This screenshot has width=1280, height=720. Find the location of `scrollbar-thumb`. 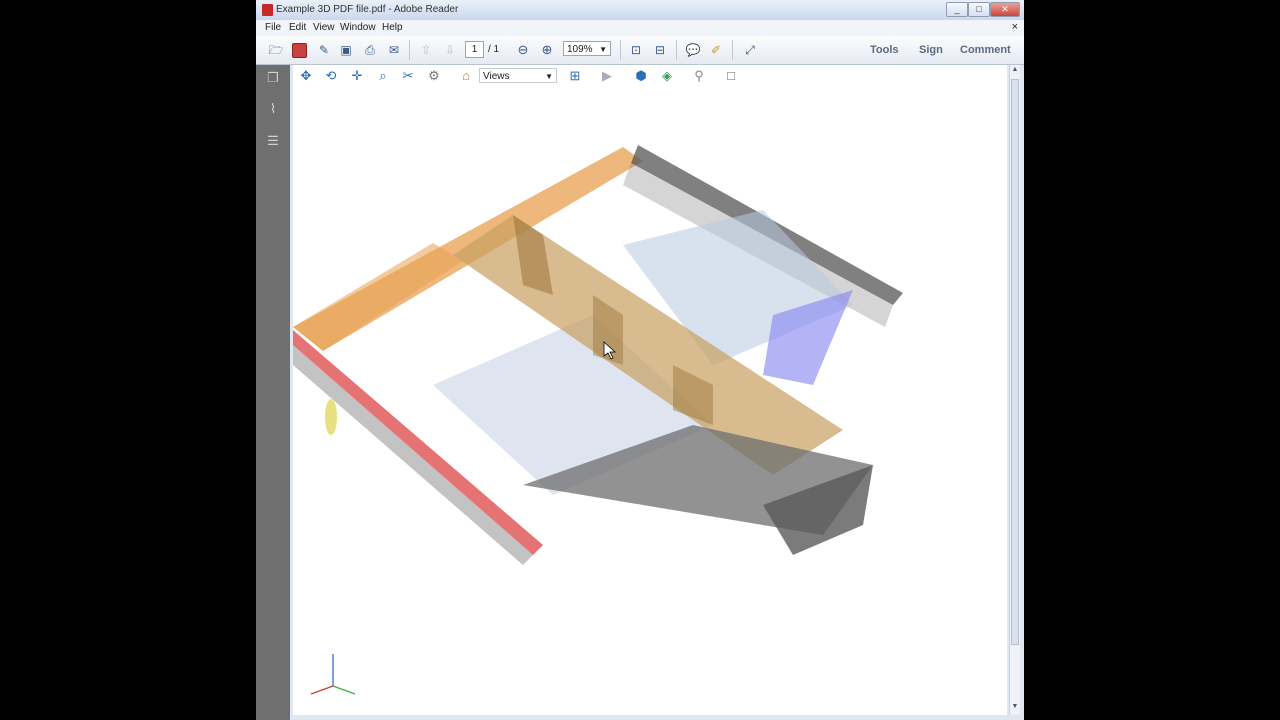

scrollbar-thumb is located at coordinates (1015, 362).